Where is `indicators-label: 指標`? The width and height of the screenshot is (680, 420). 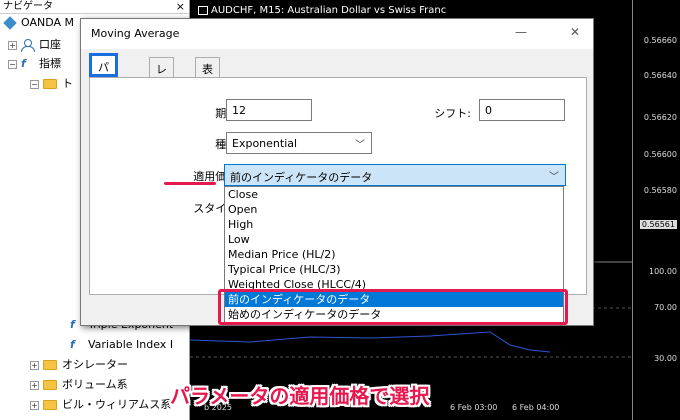 indicators-label: 指標 is located at coordinates (50, 63).